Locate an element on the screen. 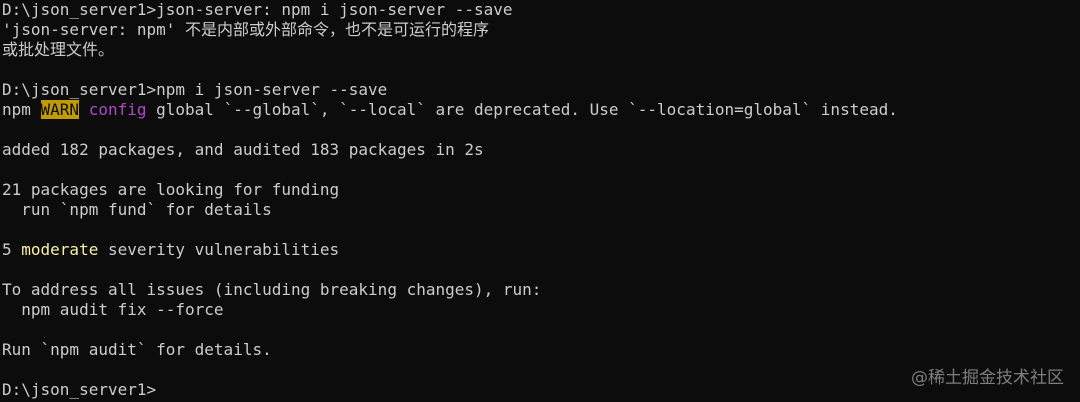 The image size is (1080, 402). terminal-line-error-continued: 或批处理文件。 is located at coordinates (58, 49).